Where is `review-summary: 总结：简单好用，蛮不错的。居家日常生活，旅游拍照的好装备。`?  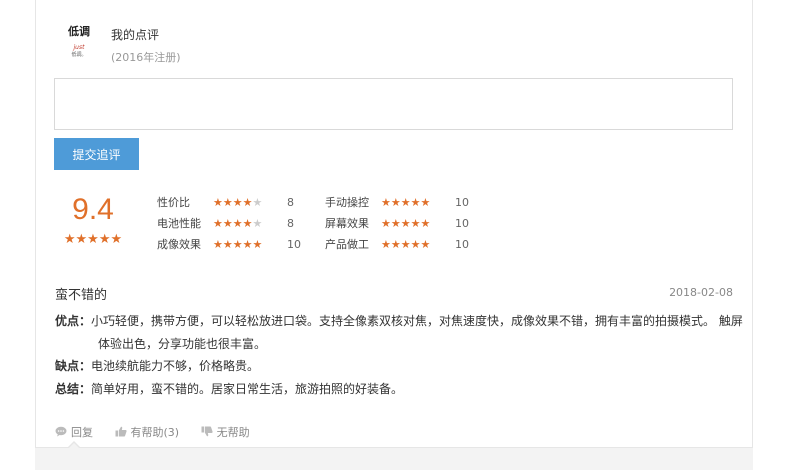 review-summary: 总结：简单好用，蛮不错的。居家日常生活，旅游拍照的好装备。 is located at coordinates (400, 389).